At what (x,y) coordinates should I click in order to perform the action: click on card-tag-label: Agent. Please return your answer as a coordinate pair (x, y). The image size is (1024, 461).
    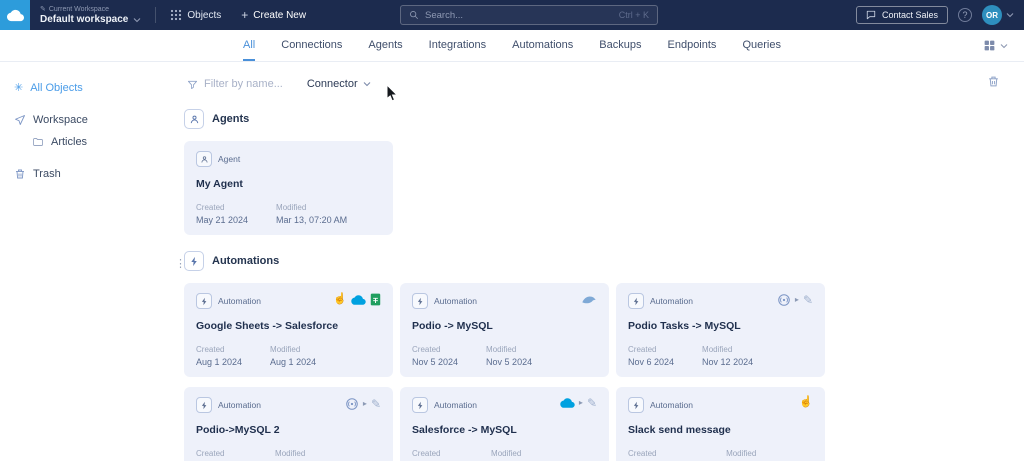
    Looking at the image, I should click on (229, 159).